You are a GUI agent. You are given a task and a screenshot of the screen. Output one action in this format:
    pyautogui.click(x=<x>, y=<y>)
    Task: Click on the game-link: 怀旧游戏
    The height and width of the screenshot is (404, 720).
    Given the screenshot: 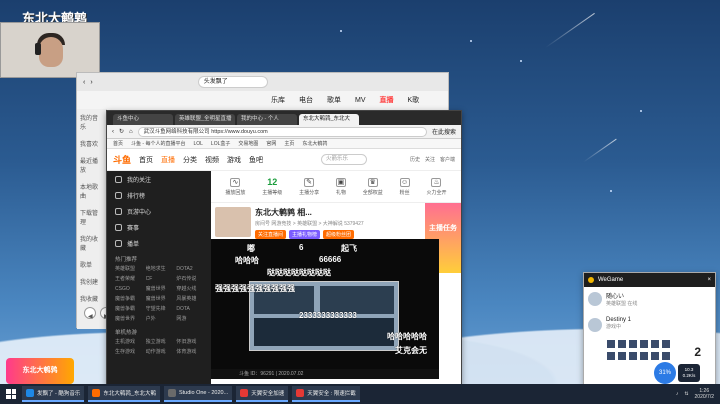 What is the action you would take?
    pyautogui.click(x=189, y=342)
    